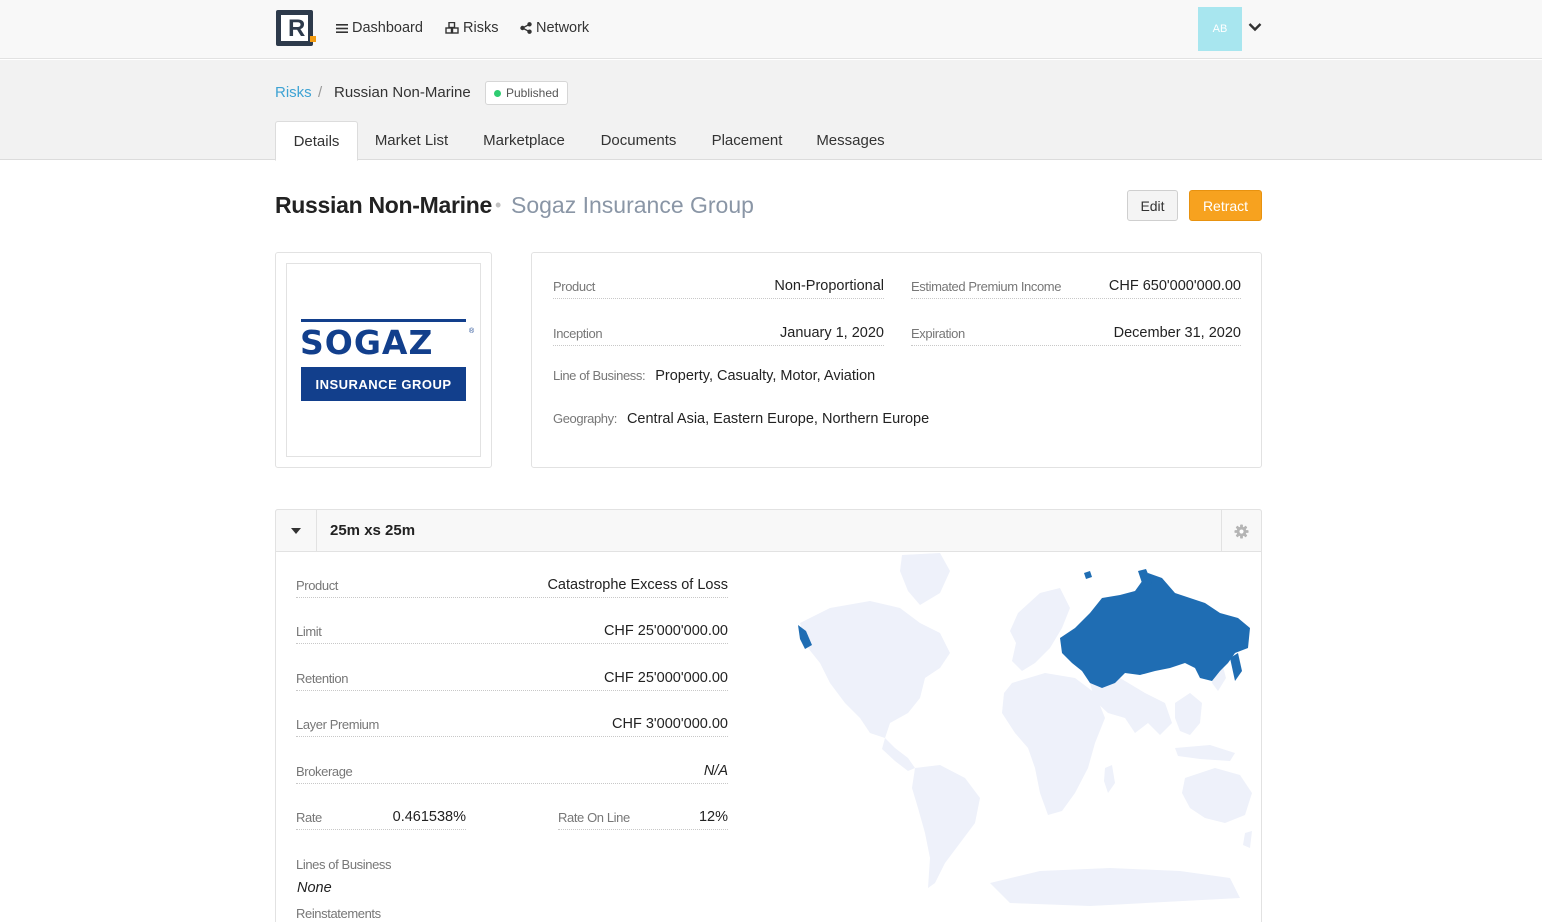 Image resolution: width=1542 pixels, height=922 pixels. What do you see at coordinates (718, 334) in the screenshot?
I see `detail-inception: Inception January 1, 2020` at bounding box center [718, 334].